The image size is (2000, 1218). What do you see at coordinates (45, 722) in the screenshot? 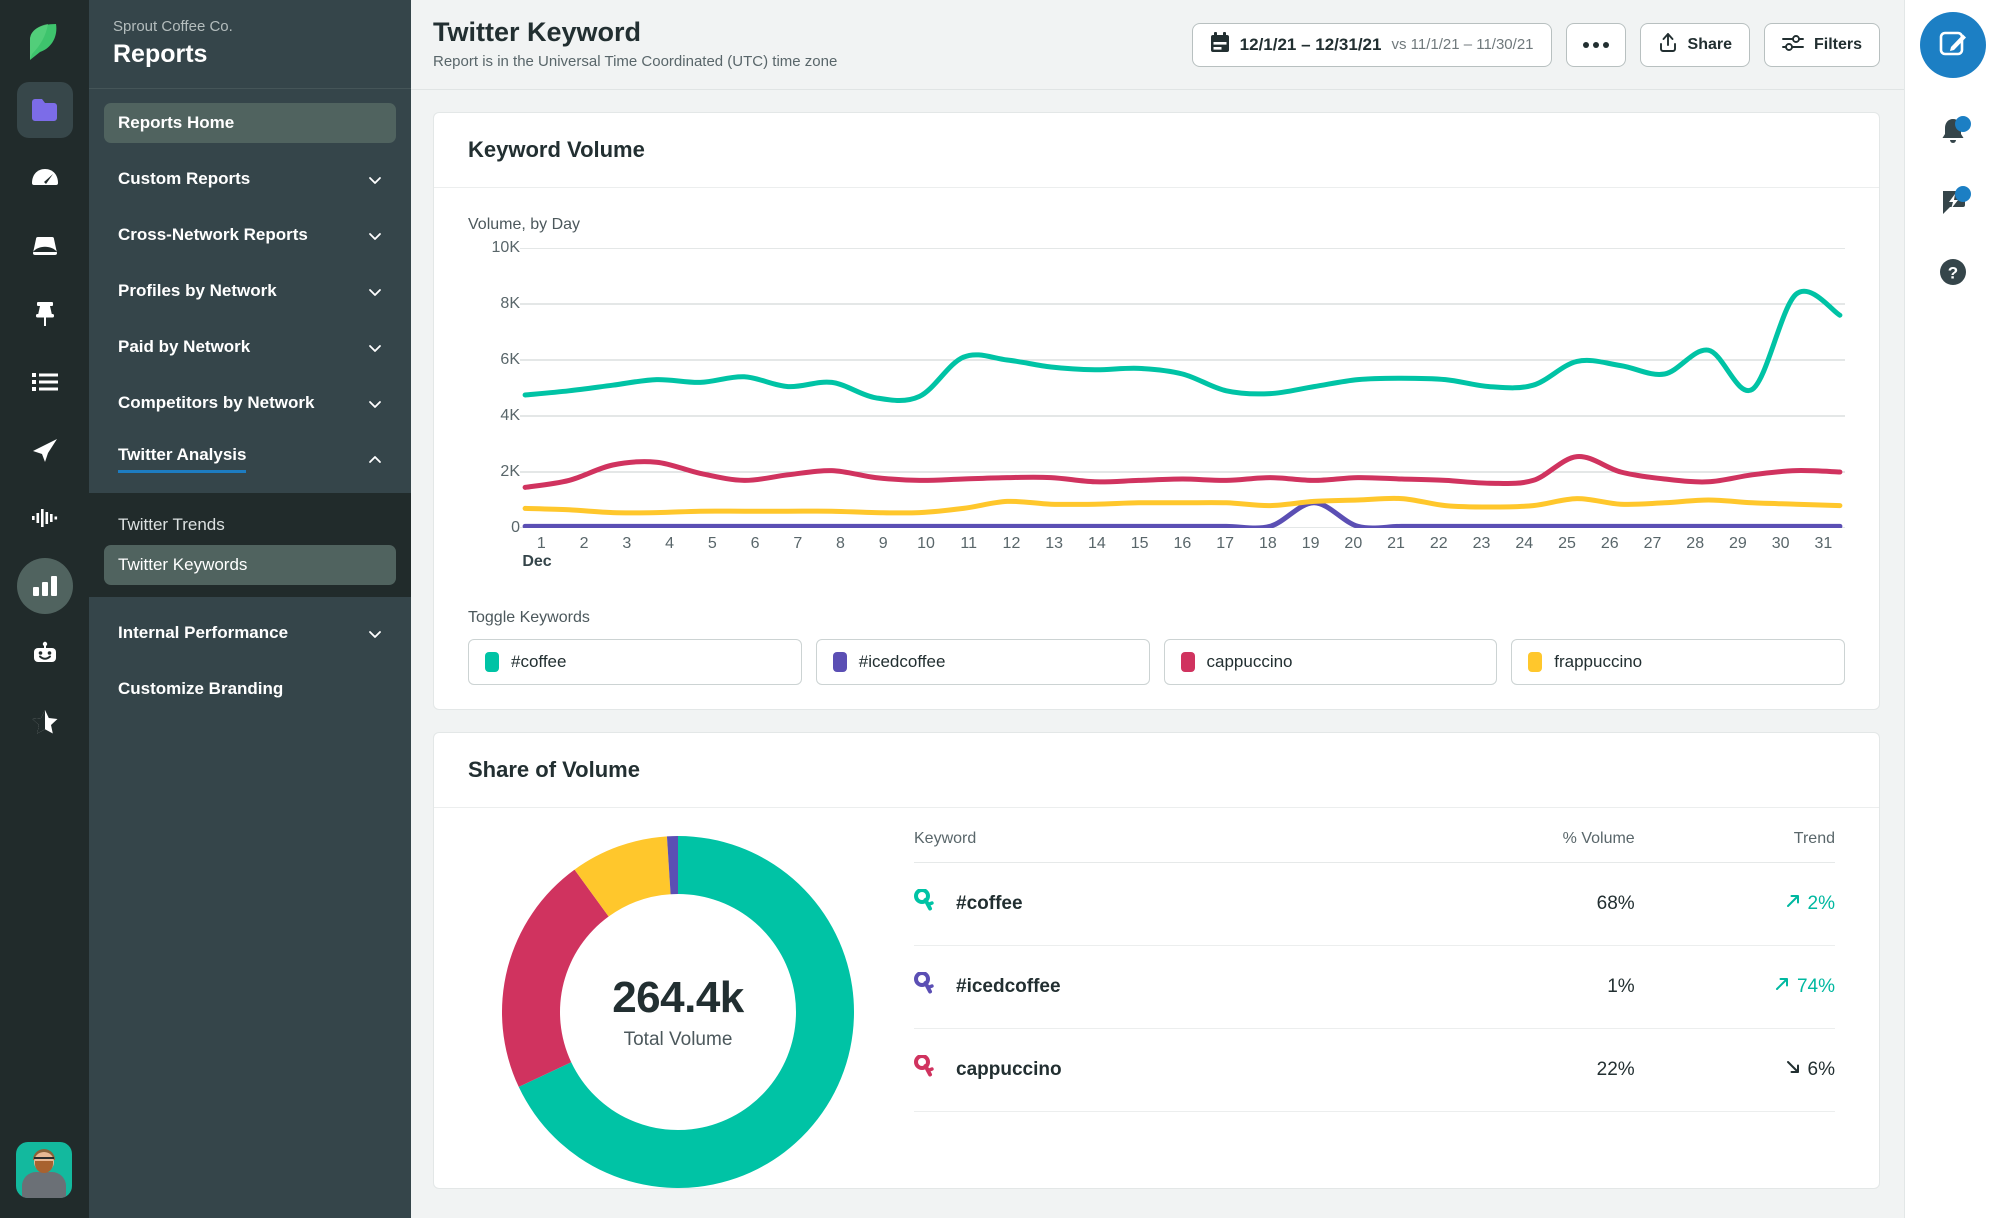
I see `rail-item-reviews` at bounding box center [45, 722].